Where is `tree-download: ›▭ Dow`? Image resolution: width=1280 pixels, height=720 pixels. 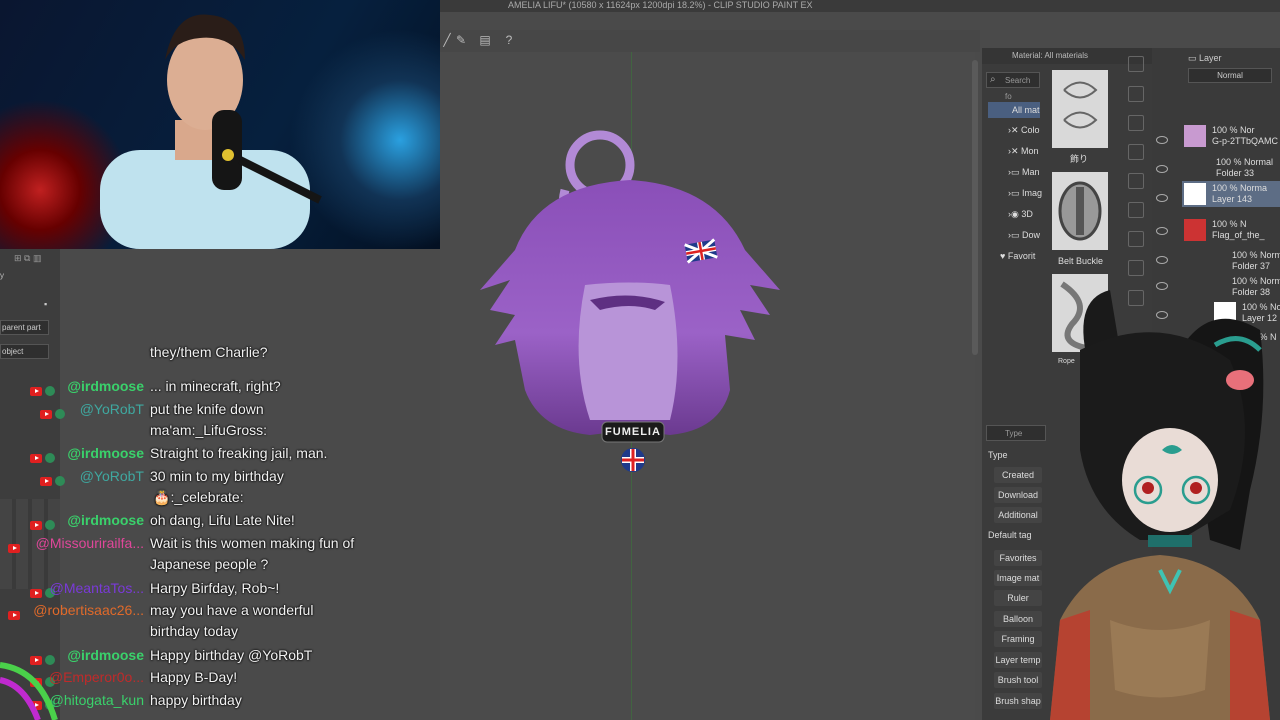
tree-download: ›▭ Dow is located at coordinates (1024, 235).